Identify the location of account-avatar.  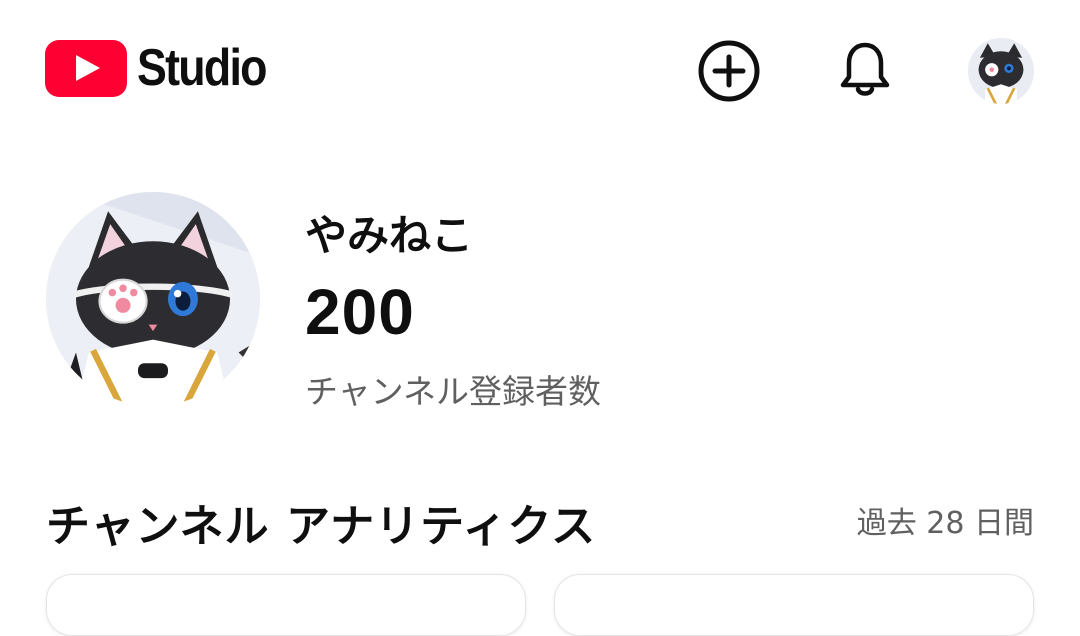
(1001, 71).